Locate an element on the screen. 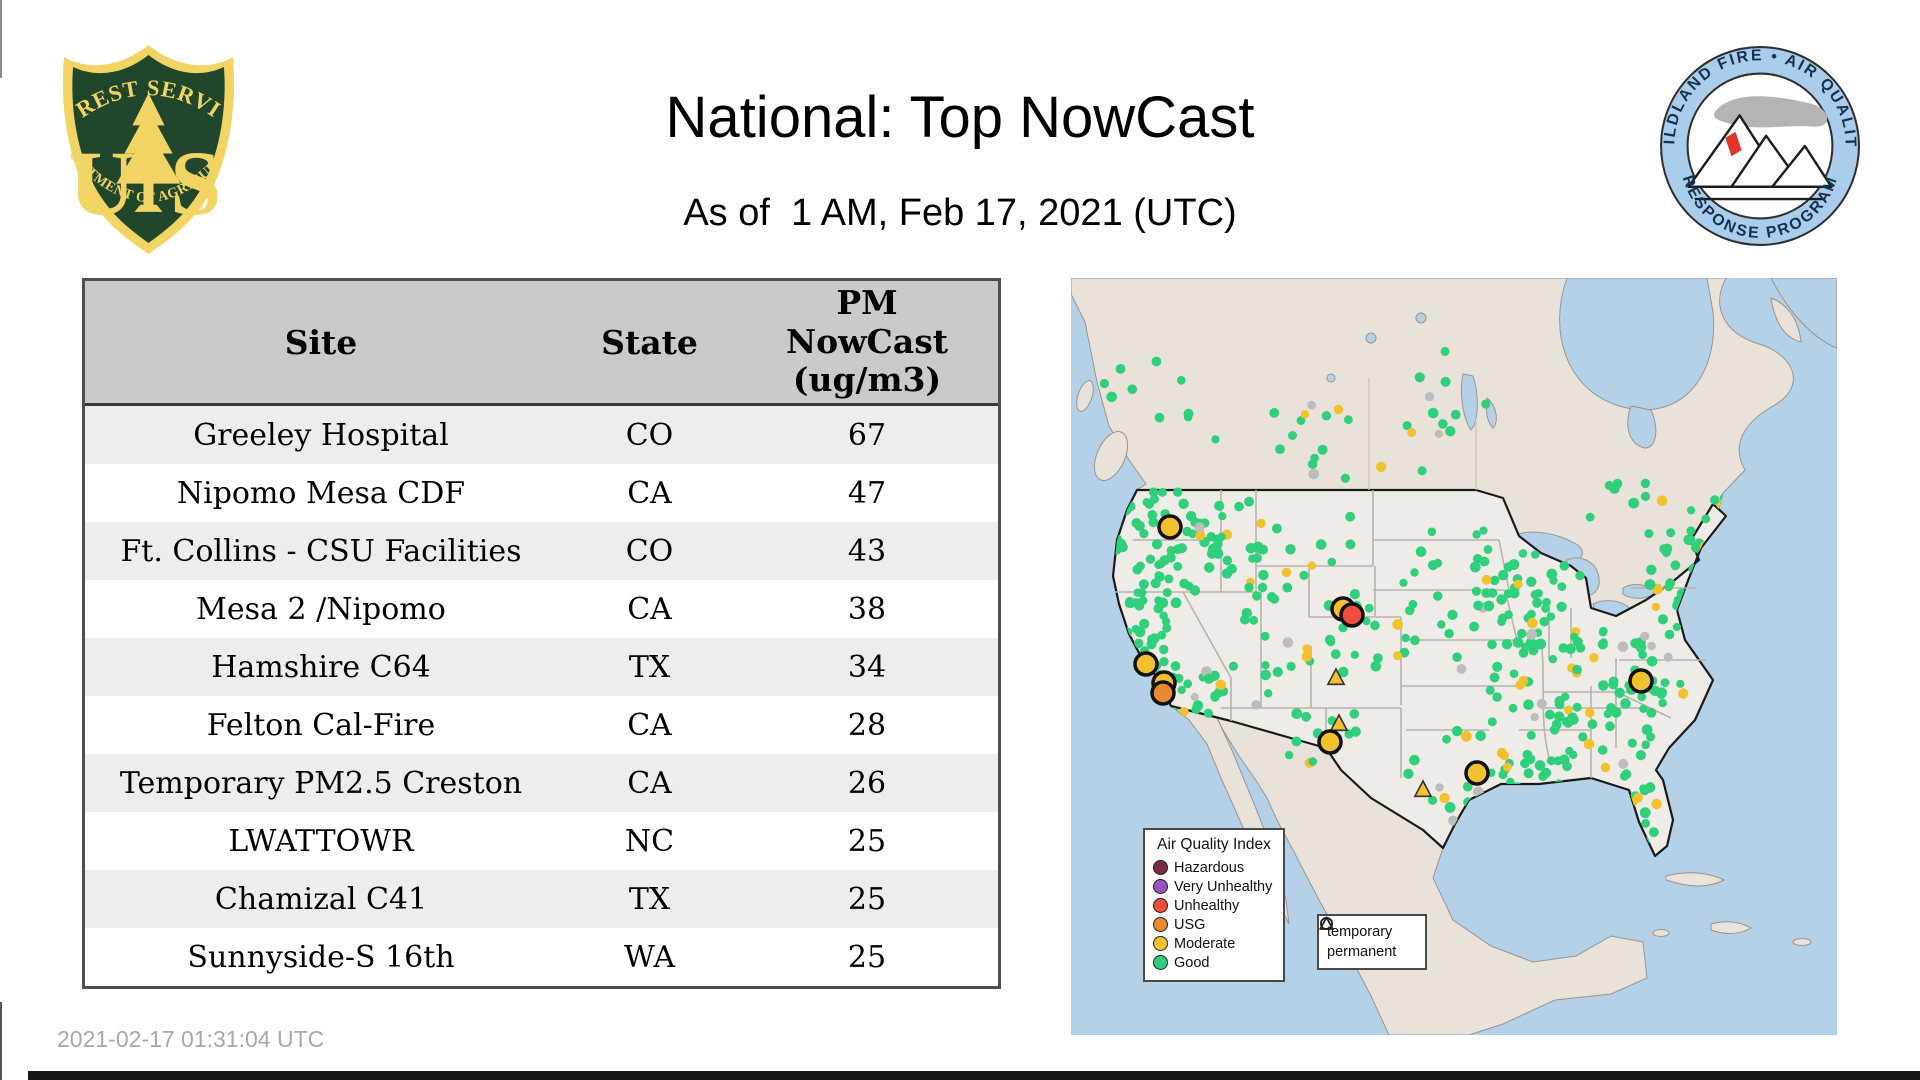  table-row: LWATTOWR NC 25 is located at coordinates (541, 841).